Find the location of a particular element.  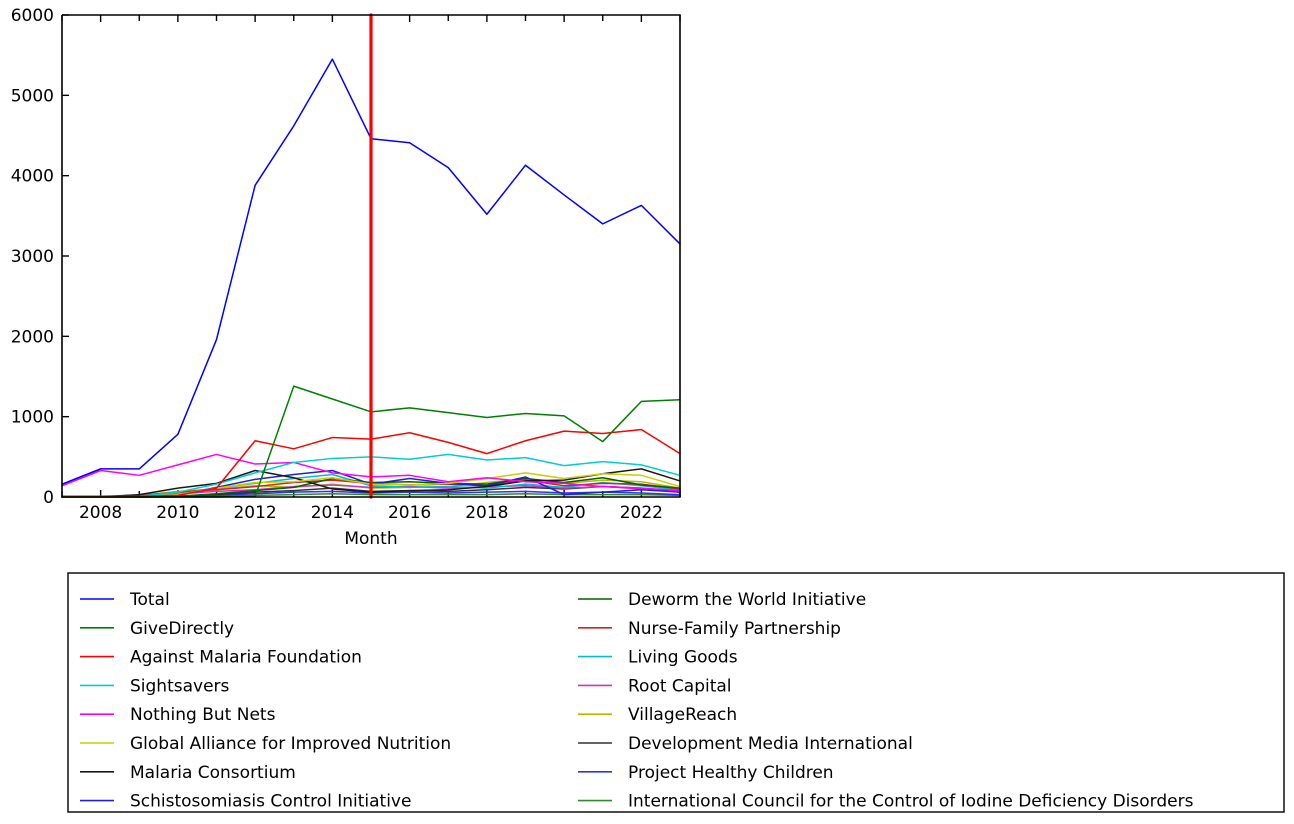

legend-item-schistosomiasis-control-initiative: Schistosomiasis Control Initiative is located at coordinates (245, 802).